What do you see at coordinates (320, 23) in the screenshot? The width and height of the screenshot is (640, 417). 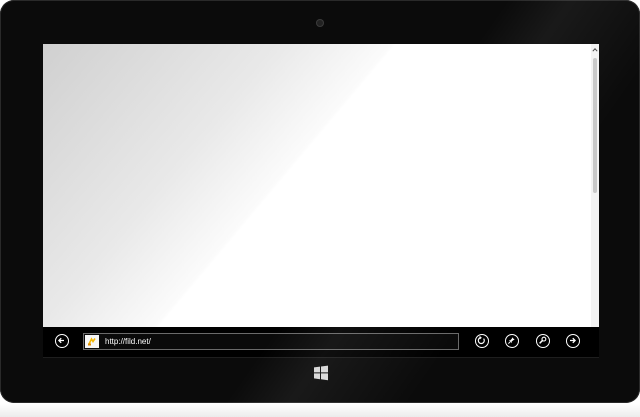 I see `front-camera` at bounding box center [320, 23].